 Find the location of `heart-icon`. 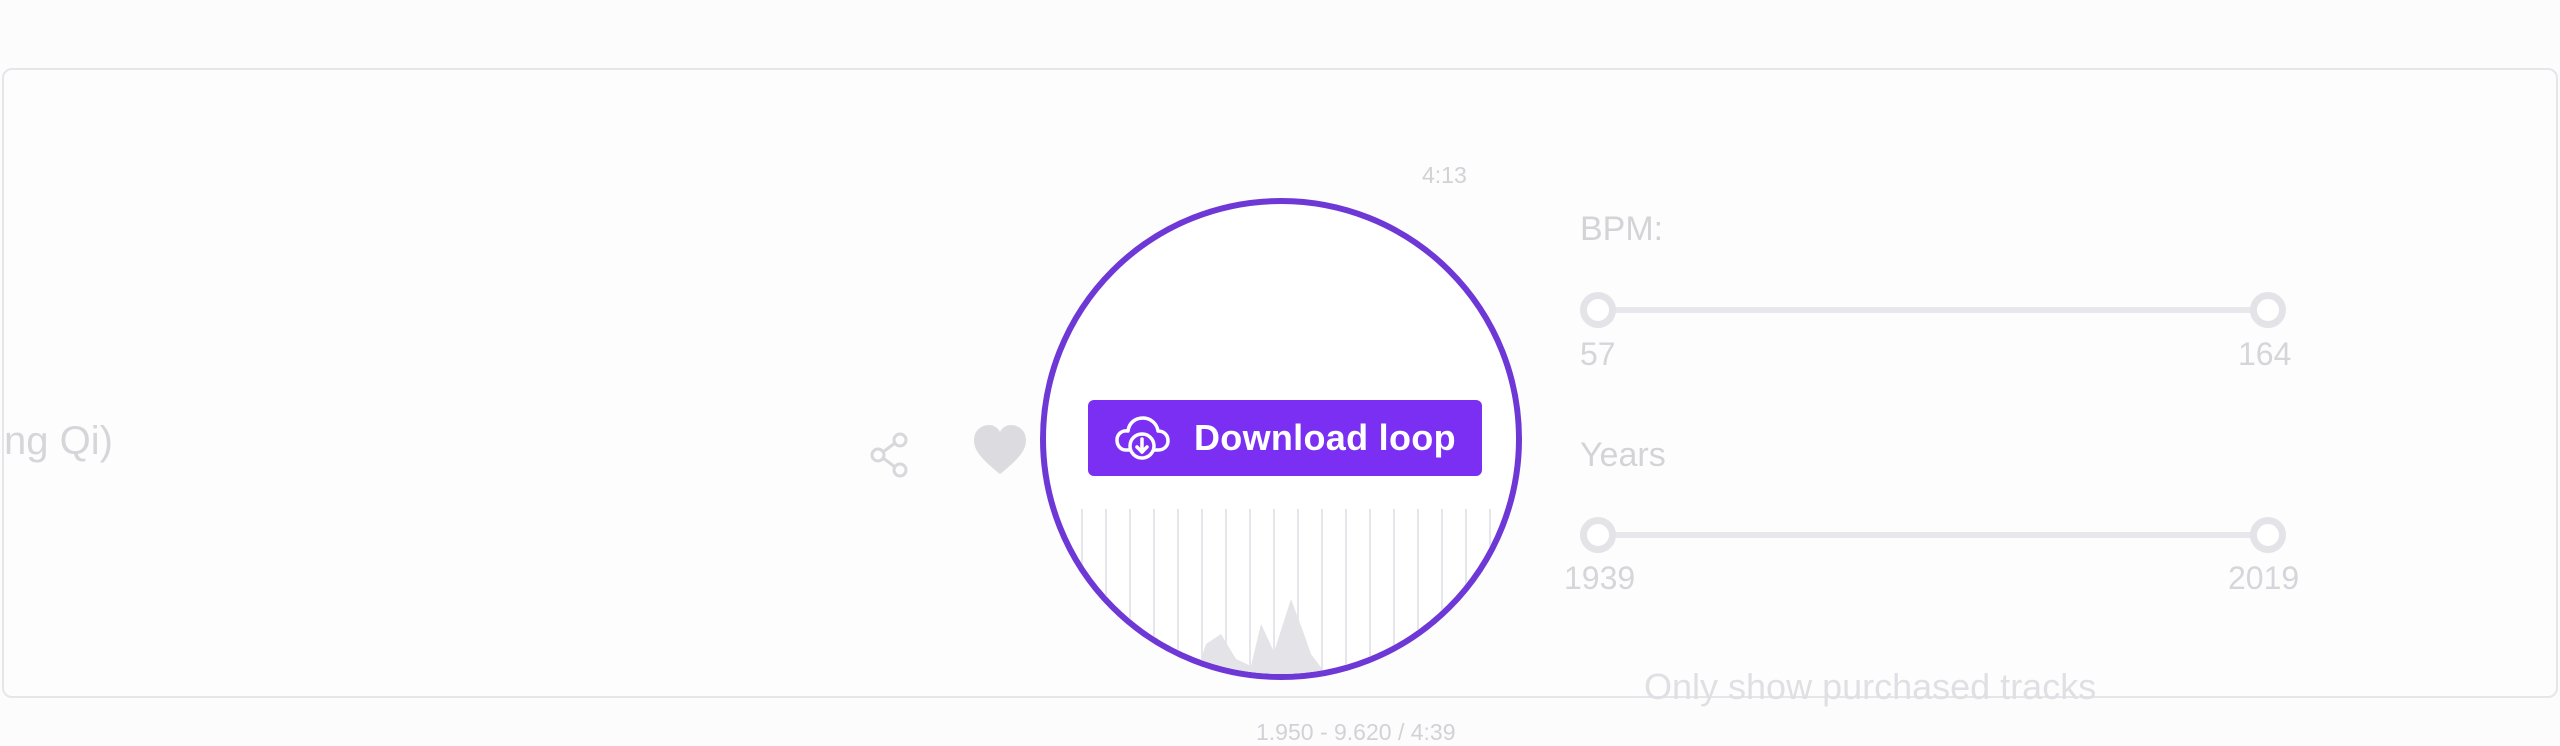

heart-icon is located at coordinates (1000, 449).